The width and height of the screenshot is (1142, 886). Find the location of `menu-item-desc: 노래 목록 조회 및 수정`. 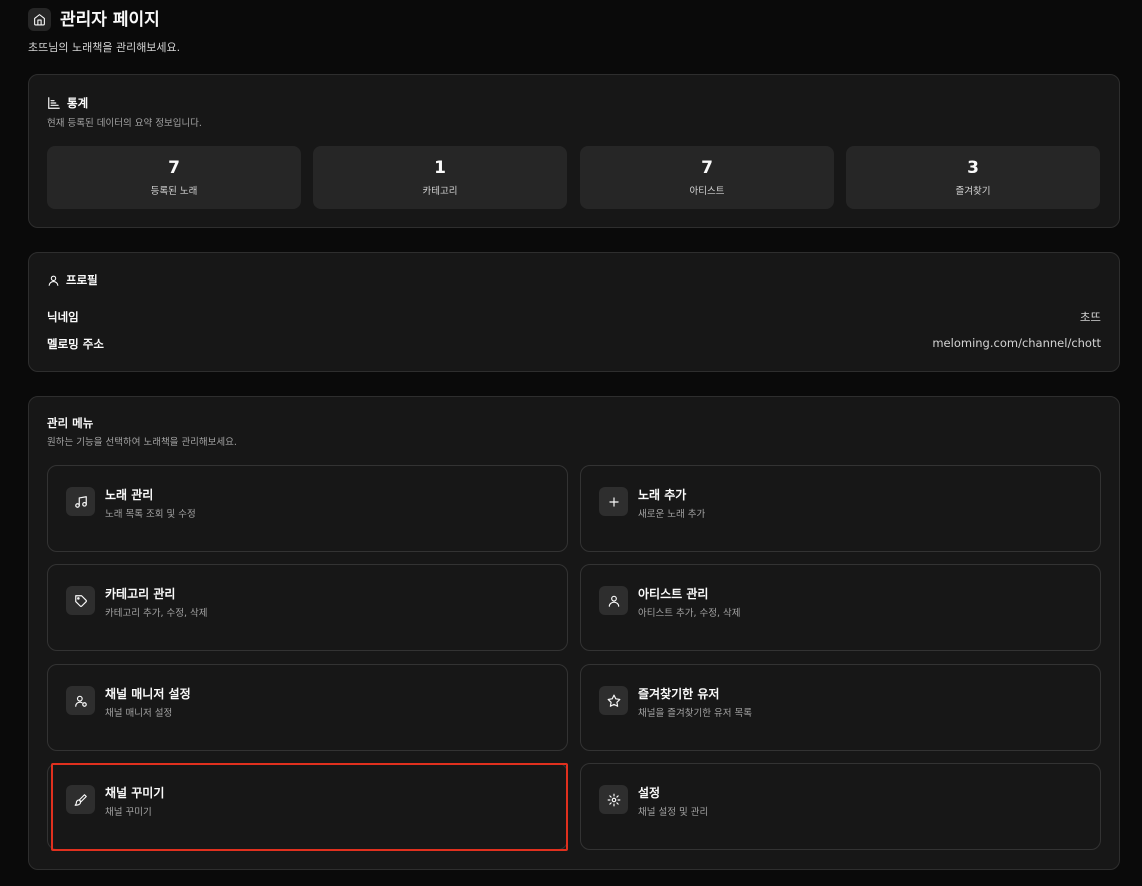

menu-item-desc: 노래 목록 조회 및 수정 is located at coordinates (150, 514).